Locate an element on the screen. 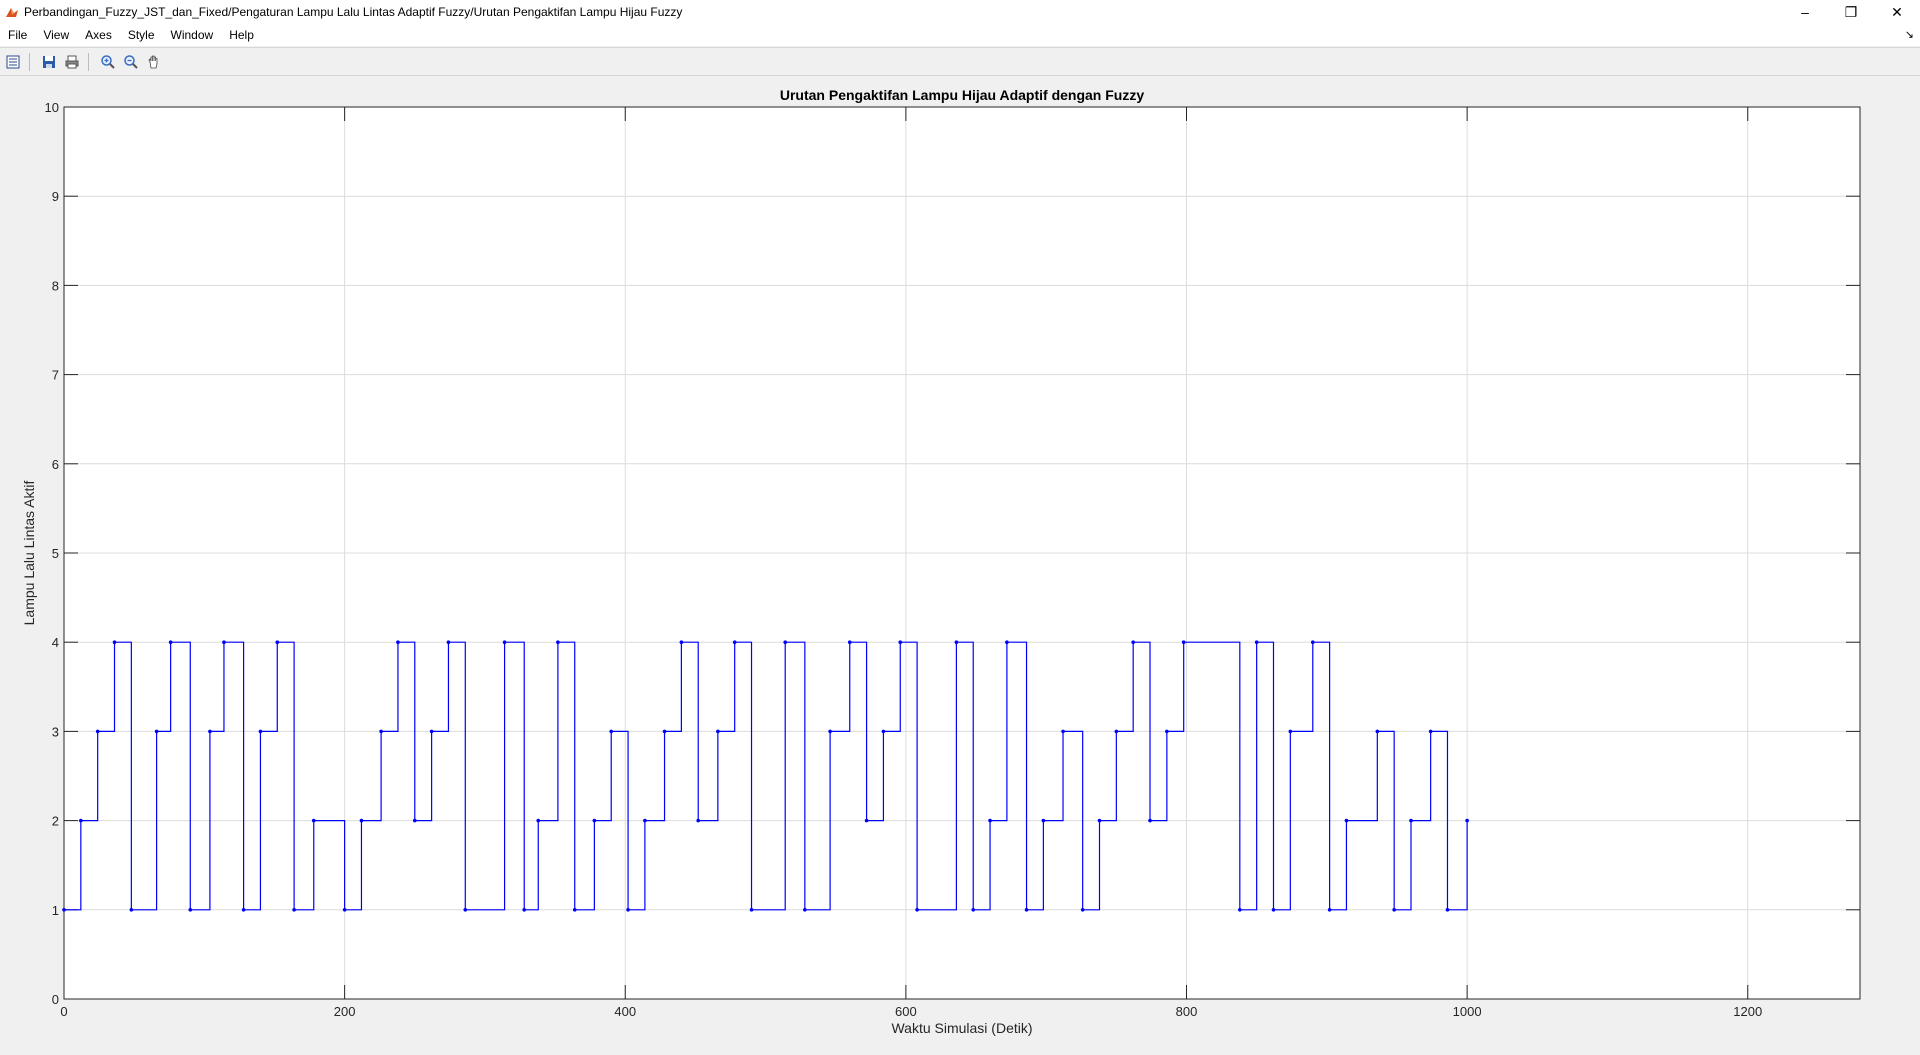  x-tick-label: 600 is located at coordinates (906, 1011).